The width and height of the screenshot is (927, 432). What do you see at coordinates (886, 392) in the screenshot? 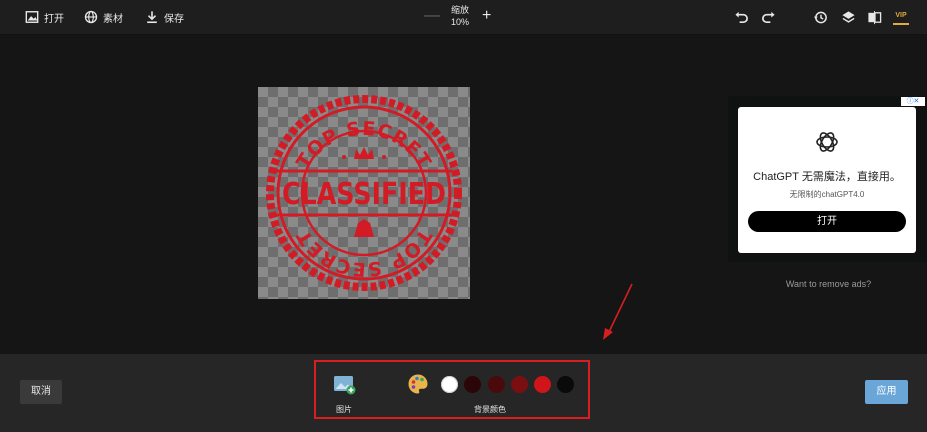
I see `apply-button: 应用` at bounding box center [886, 392].